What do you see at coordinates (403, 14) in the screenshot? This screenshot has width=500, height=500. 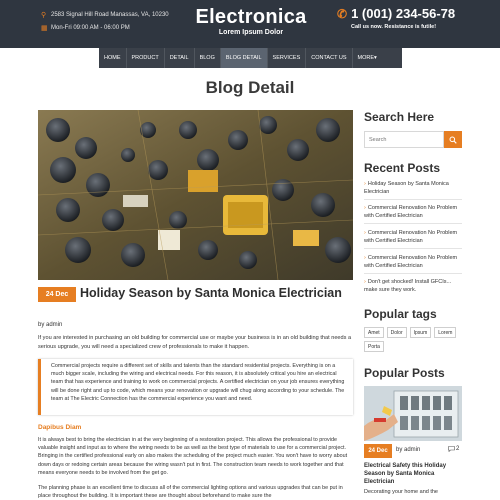 I see `phone-number: 1 (001) 234-56-78` at bounding box center [403, 14].